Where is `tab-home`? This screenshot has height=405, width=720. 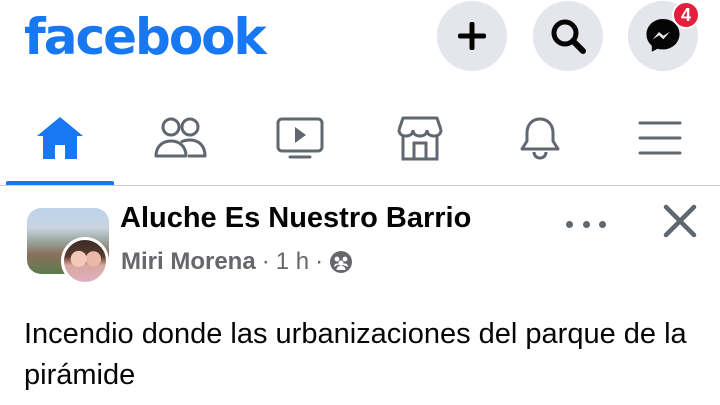 tab-home is located at coordinates (60, 138).